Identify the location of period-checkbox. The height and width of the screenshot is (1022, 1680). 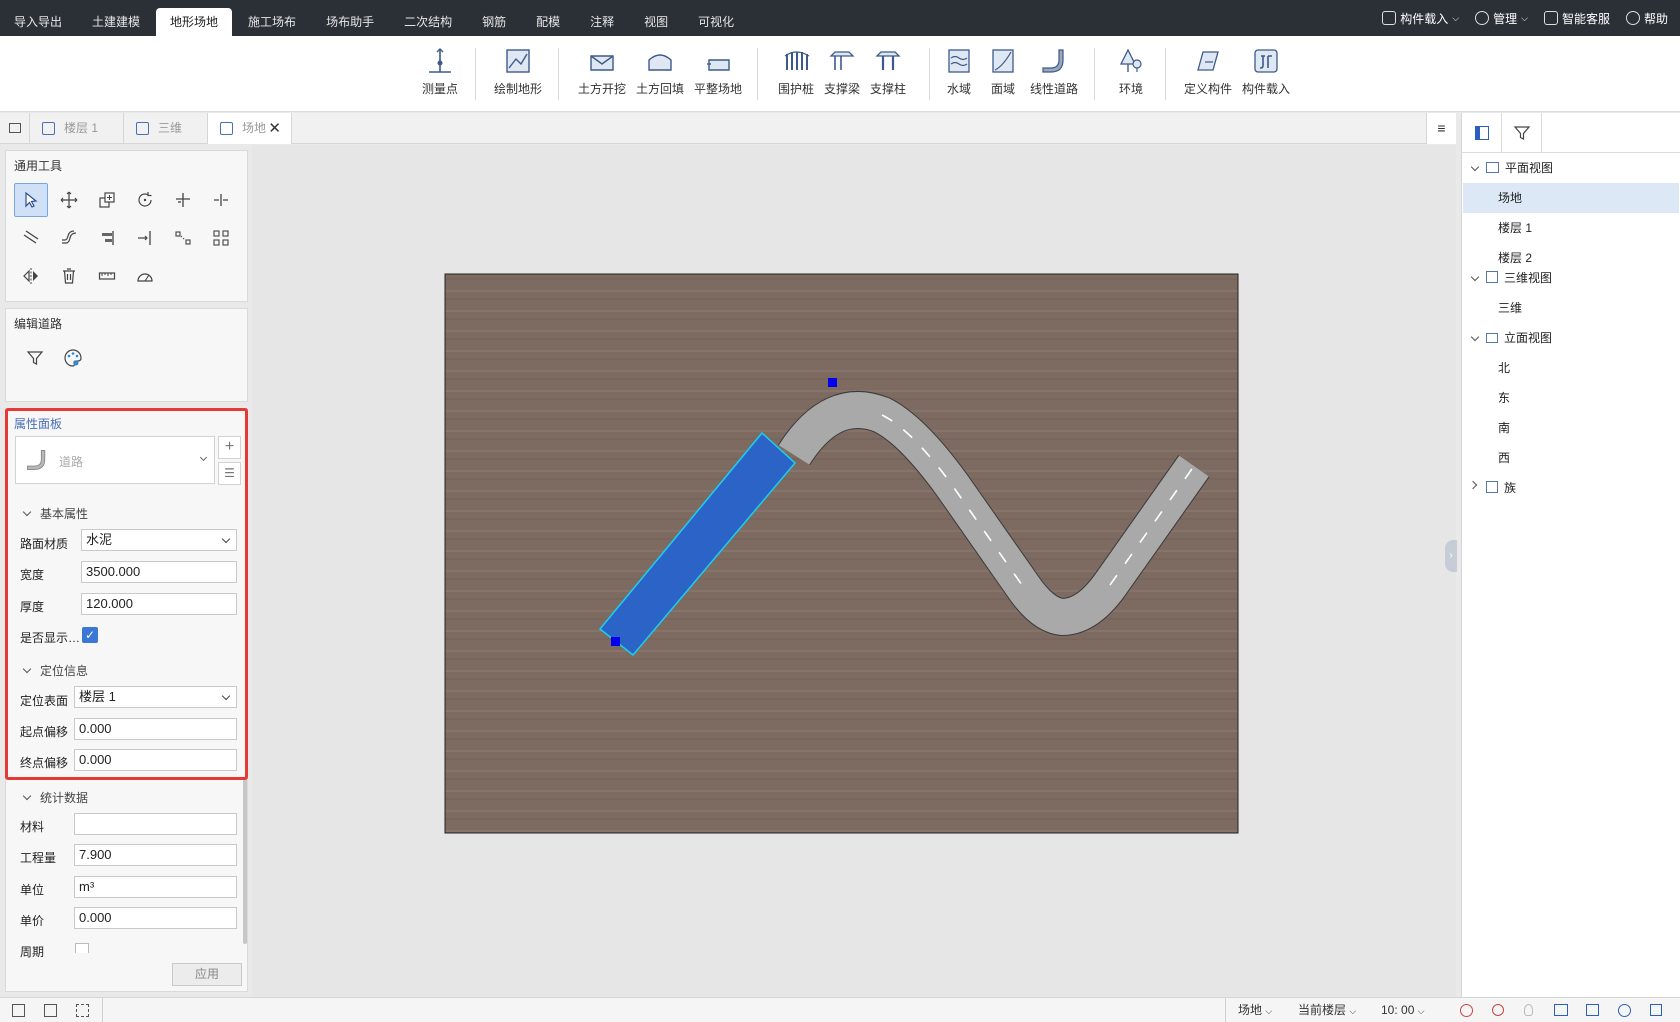
(82, 948).